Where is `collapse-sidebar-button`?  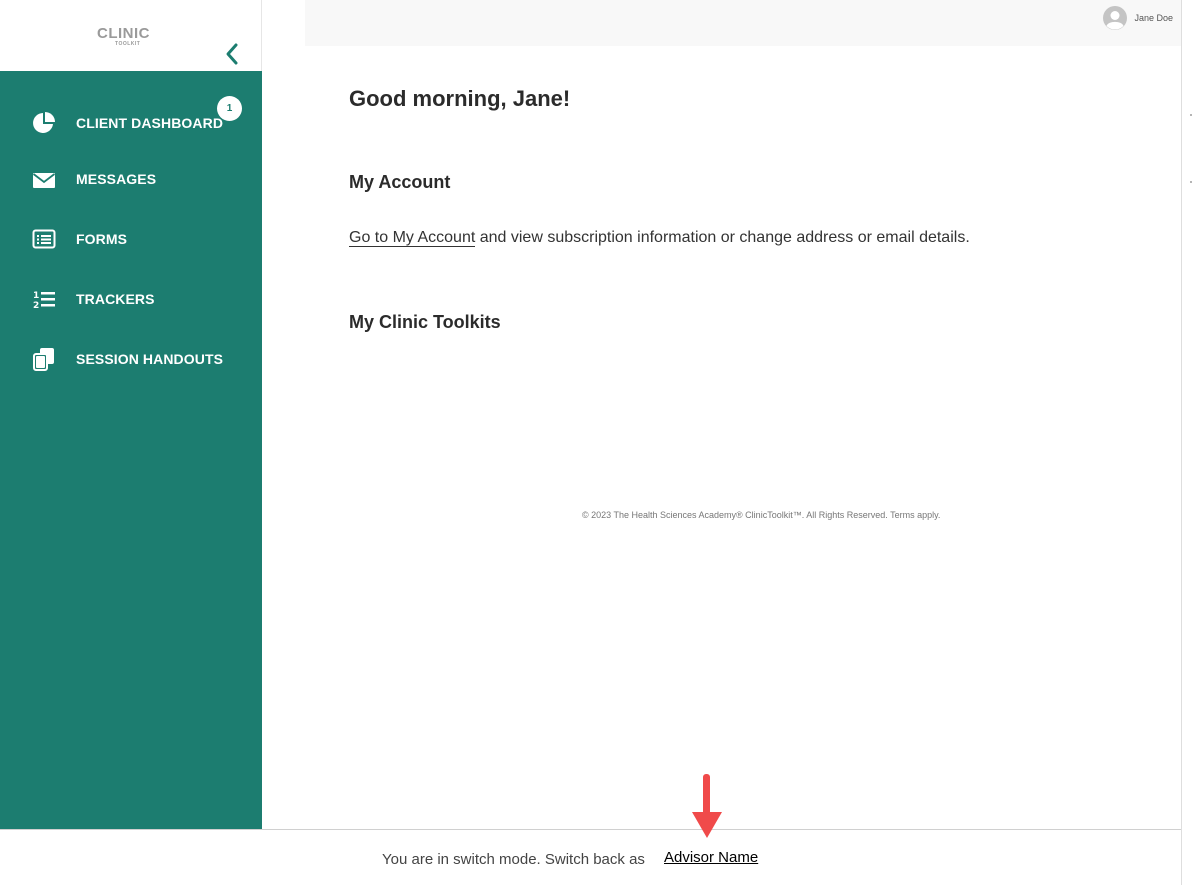
collapse-sidebar-button is located at coordinates (233, 54).